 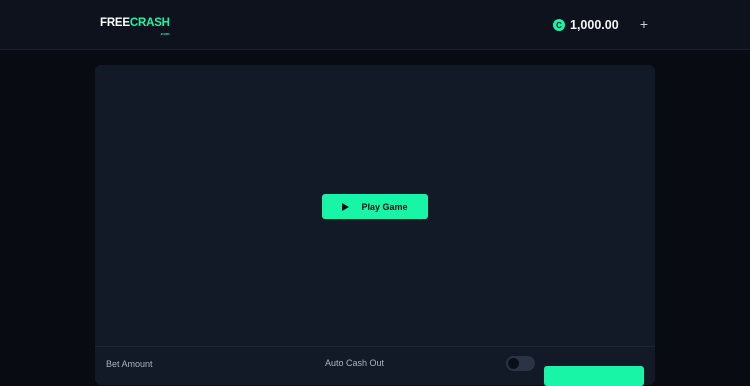 I want to click on toggle-knob, so click(x=513, y=363).